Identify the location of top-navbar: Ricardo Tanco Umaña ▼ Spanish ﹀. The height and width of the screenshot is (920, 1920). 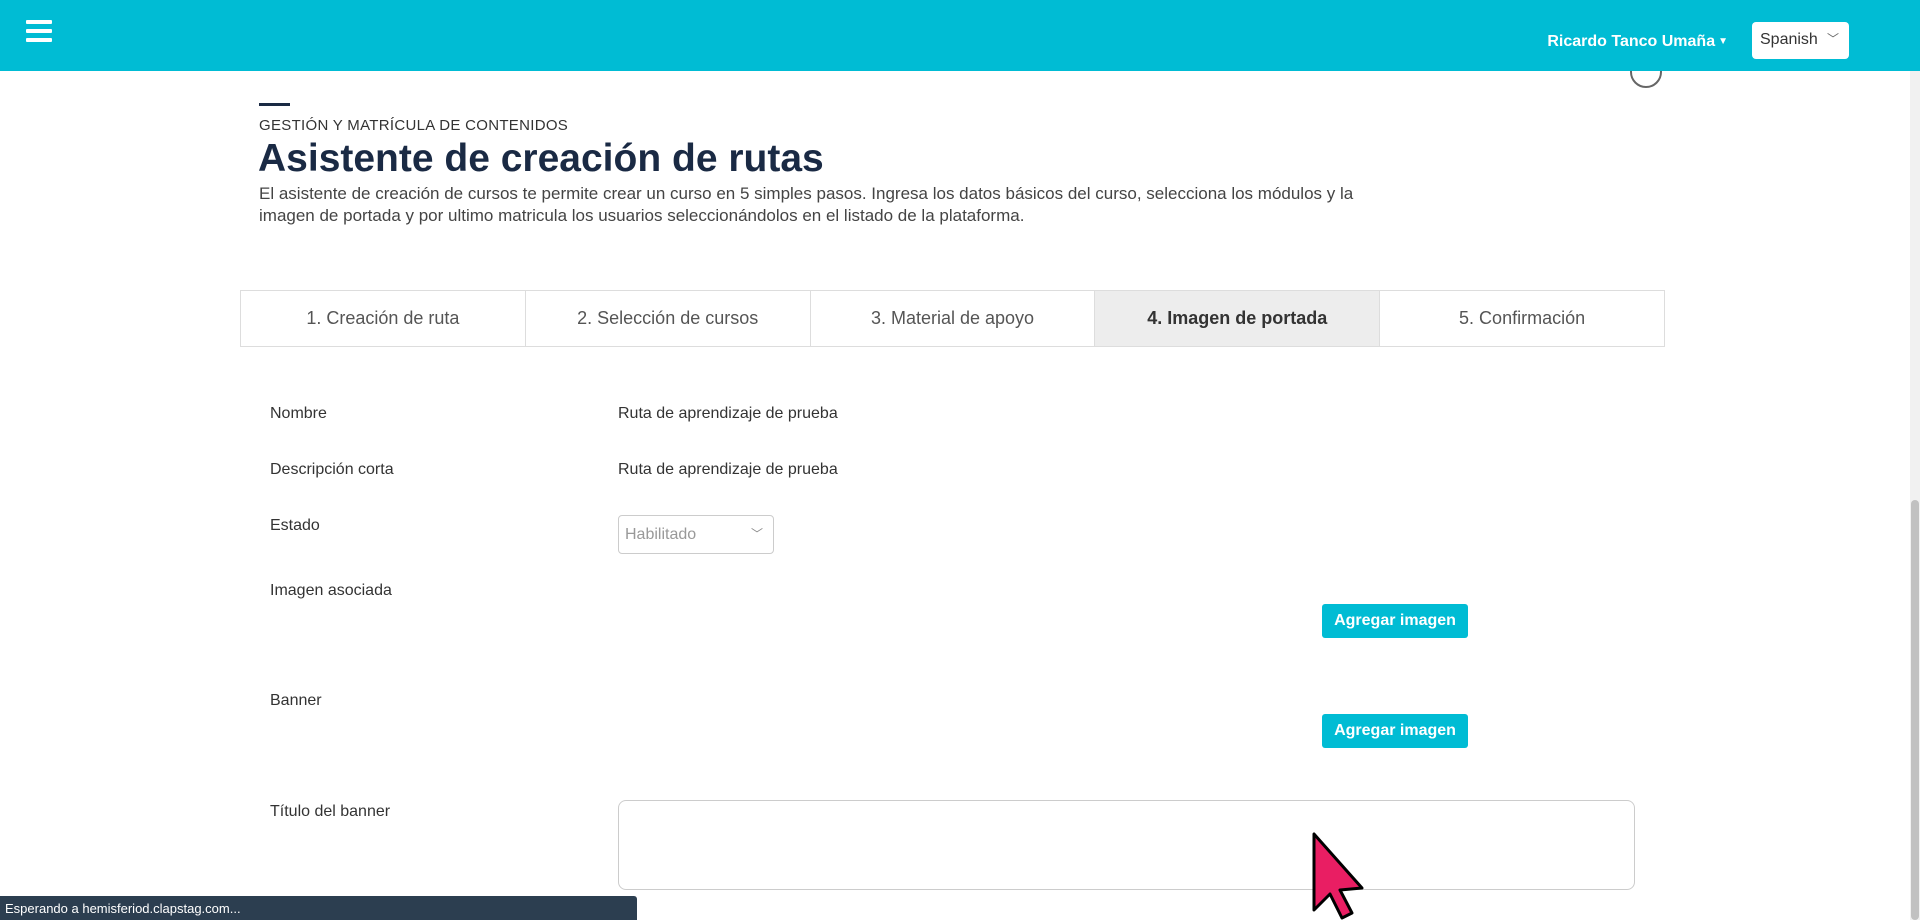
(960, 35).